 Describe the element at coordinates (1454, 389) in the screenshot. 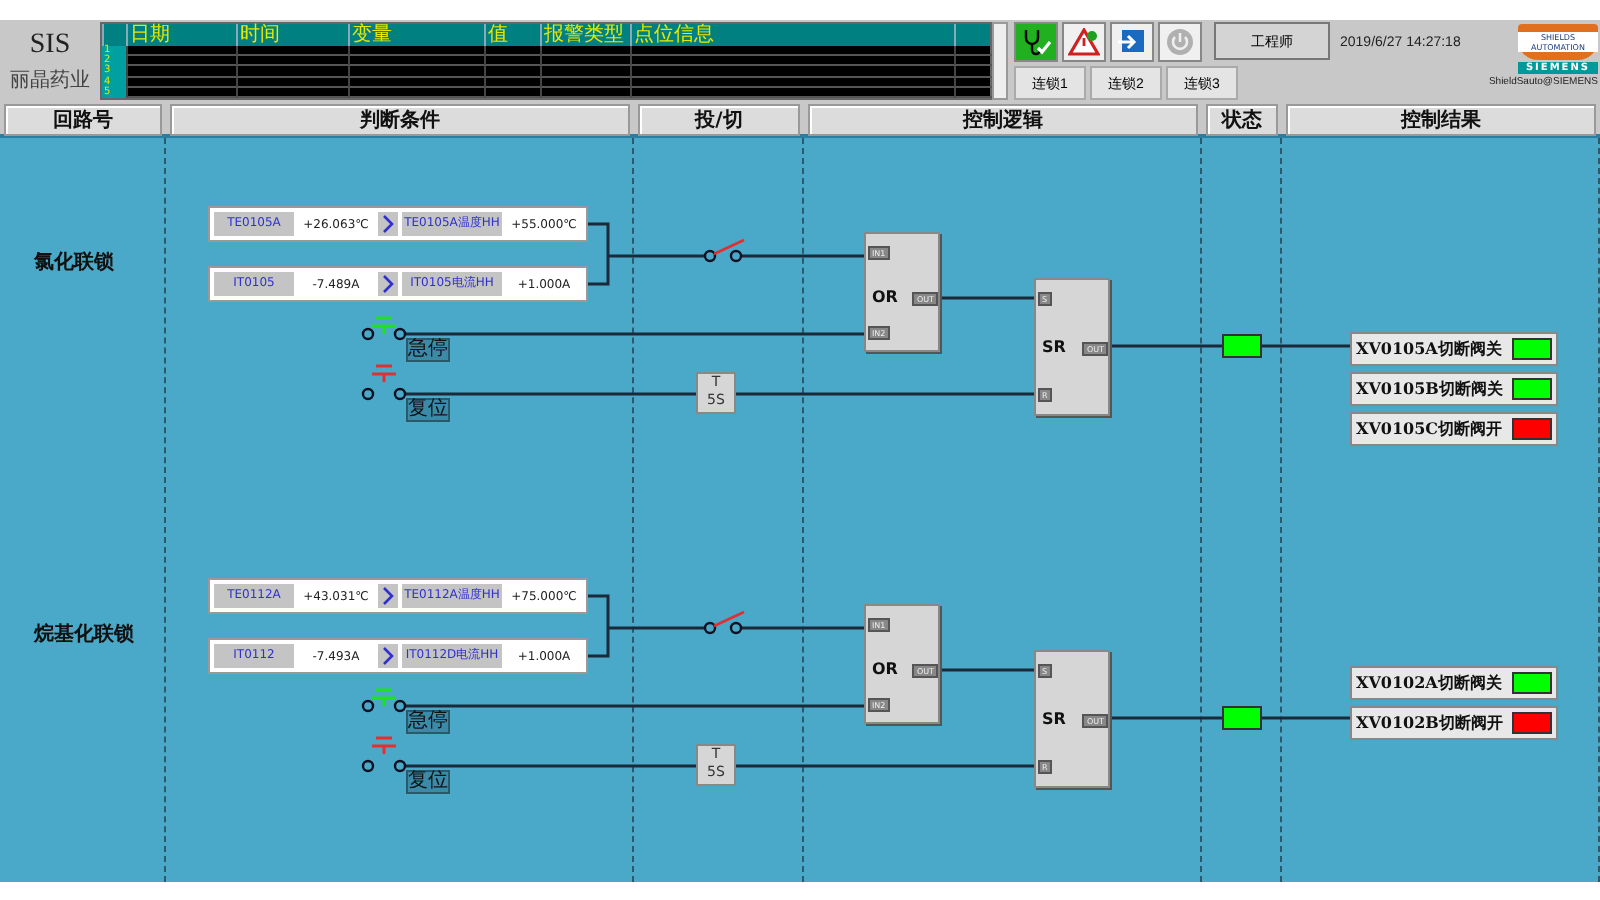

I see `result-item: XV0105B切断阀关` at that location.